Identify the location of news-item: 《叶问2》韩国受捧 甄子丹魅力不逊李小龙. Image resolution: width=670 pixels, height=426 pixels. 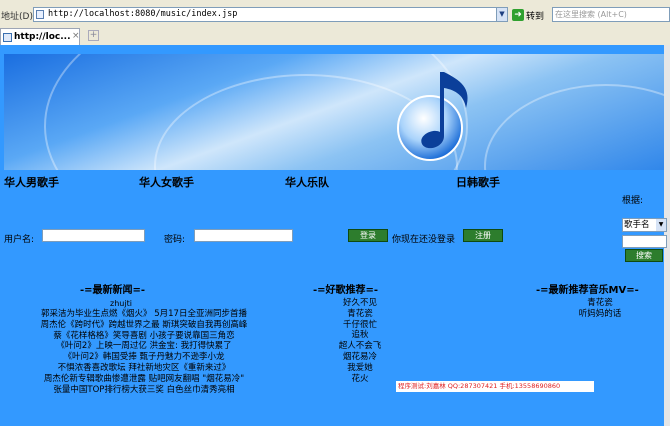
(144, 357).